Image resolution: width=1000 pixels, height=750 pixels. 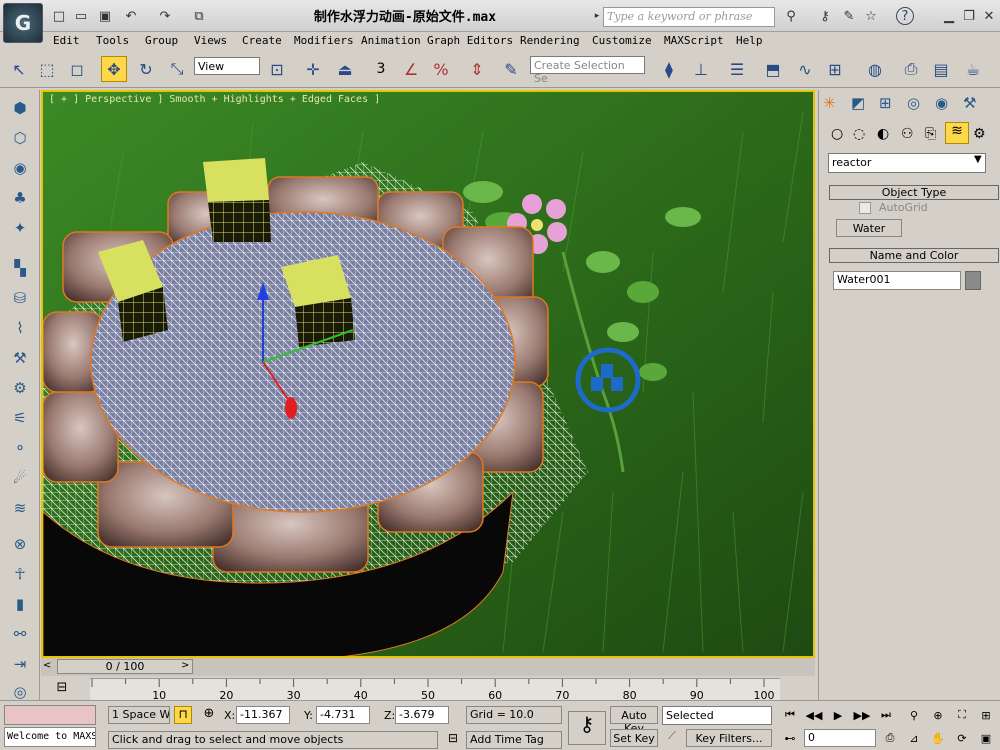 I want to click on fracture-icon: ☄, so click(x=20, y=478).